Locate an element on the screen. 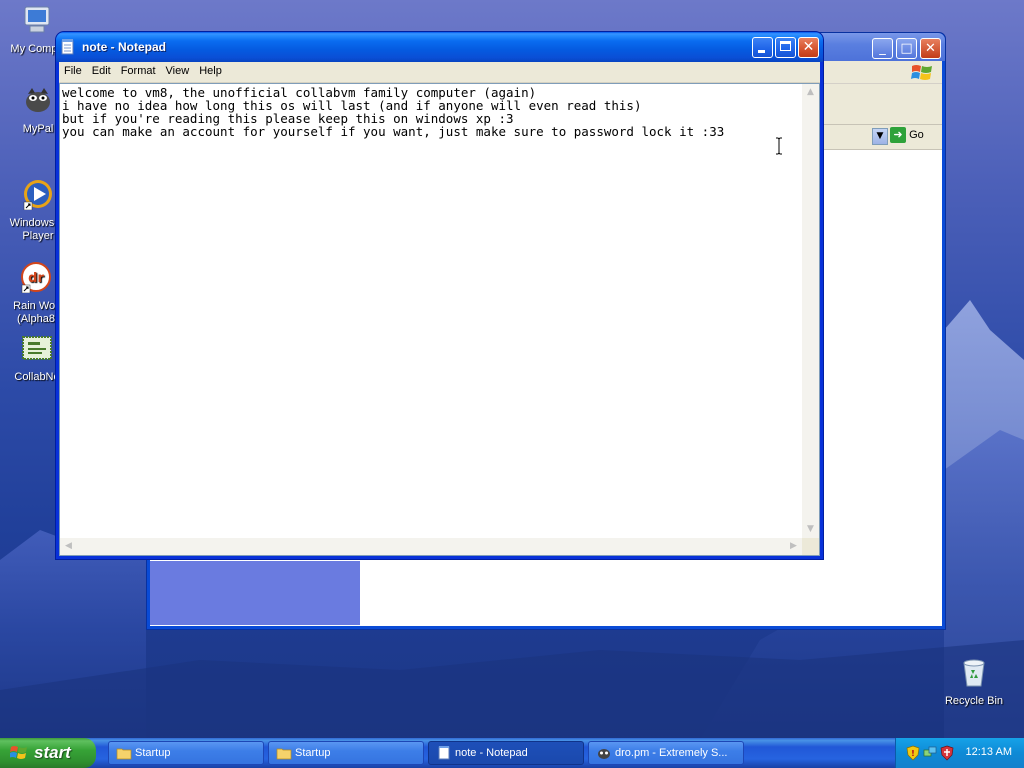  scroll-down-icon: ▼ is located at coordinates (810, 529).